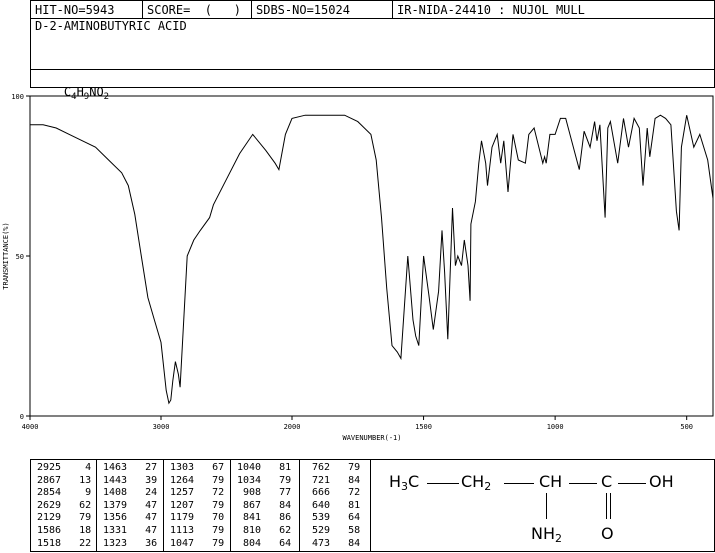 This screenshot has width=715, height=553. Describe the element at coordinates (276, 493) in the screenshot. I see `peak-transmittance: 77` at that location.